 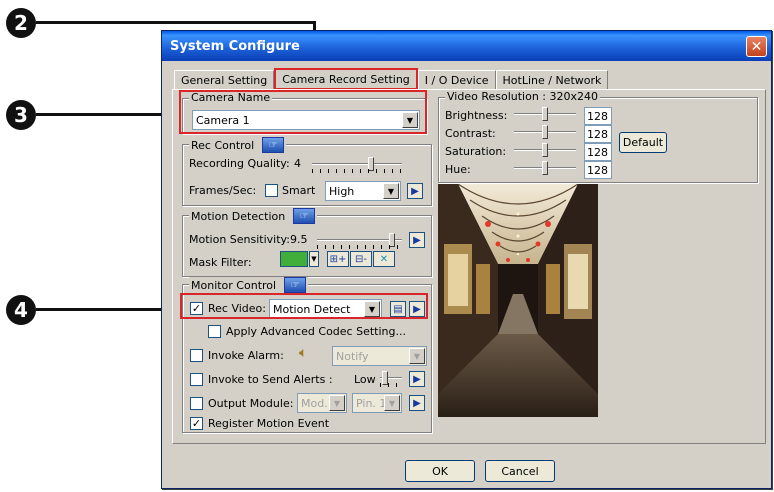 I want to click on remove-mask-icon: ⊟-, so click(x=361, y=259).